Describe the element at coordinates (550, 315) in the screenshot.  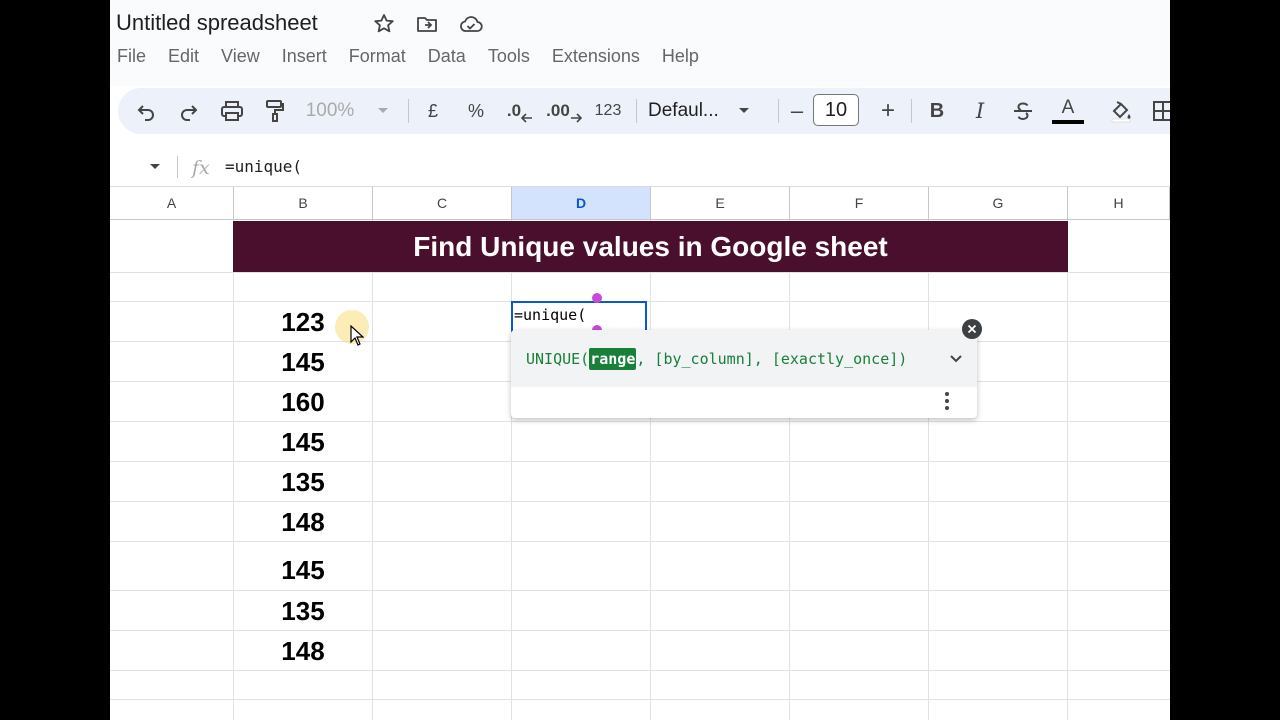
I see `active-cell-editor: =unique(` at that location.